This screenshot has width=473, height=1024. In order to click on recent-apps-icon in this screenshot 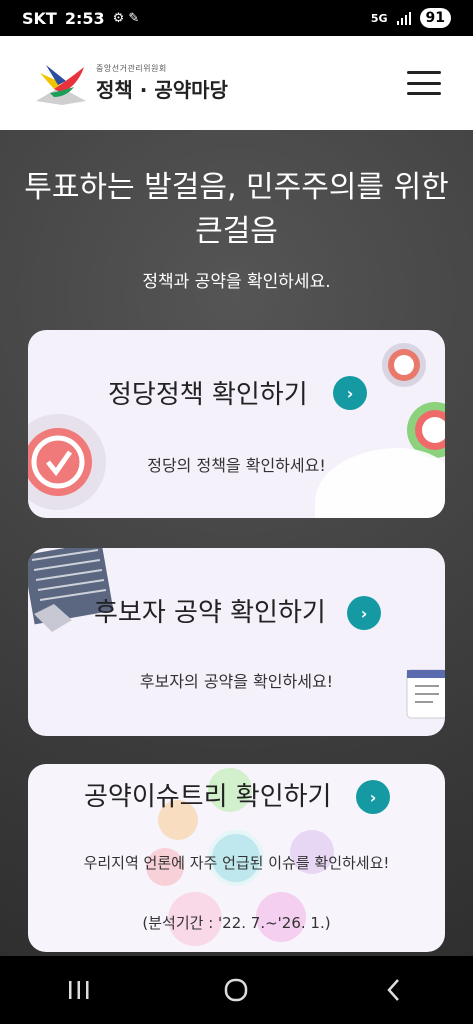, I will do `click(78, 990)`.